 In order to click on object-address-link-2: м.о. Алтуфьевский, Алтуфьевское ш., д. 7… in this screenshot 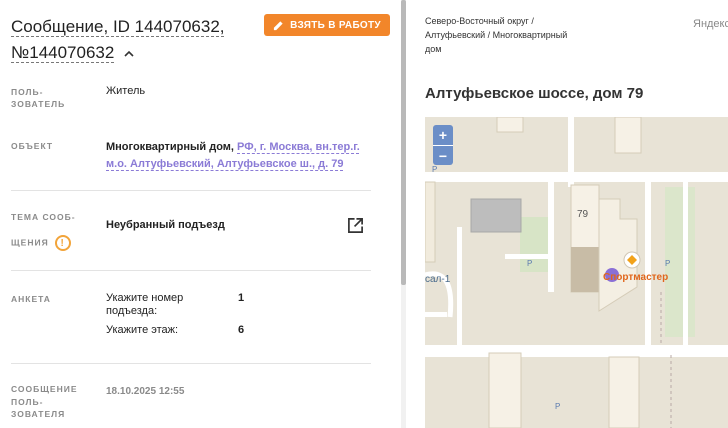, I will do `click(224, 164)`.